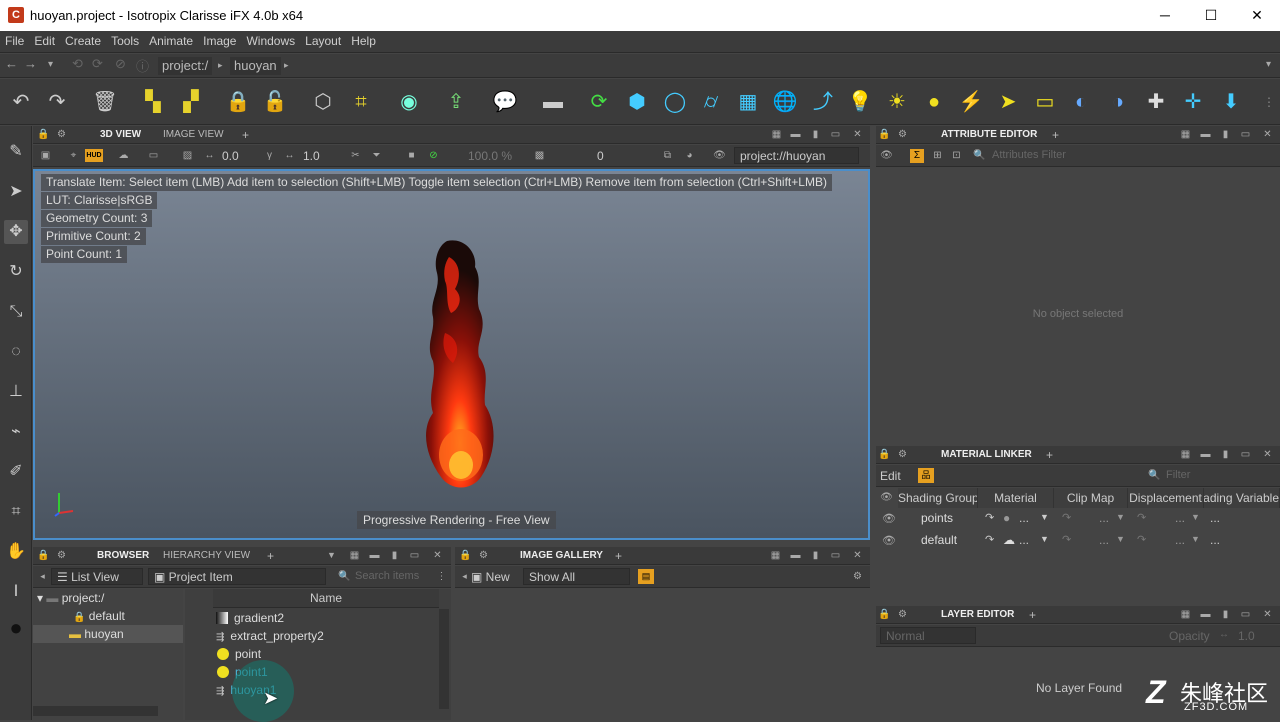 The width and height of the screenshot is (1280, 722). I want to click on panel-menu-dropdown-icon: ▼, so click(331, 555).